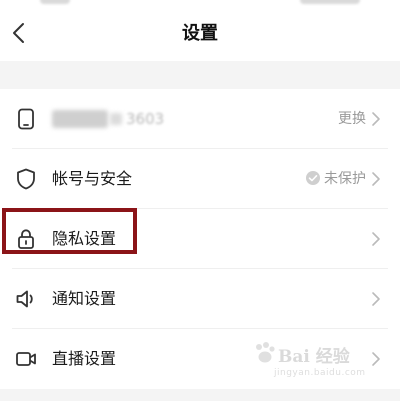  I want to click on video-camera-icon, so click(26, 359).